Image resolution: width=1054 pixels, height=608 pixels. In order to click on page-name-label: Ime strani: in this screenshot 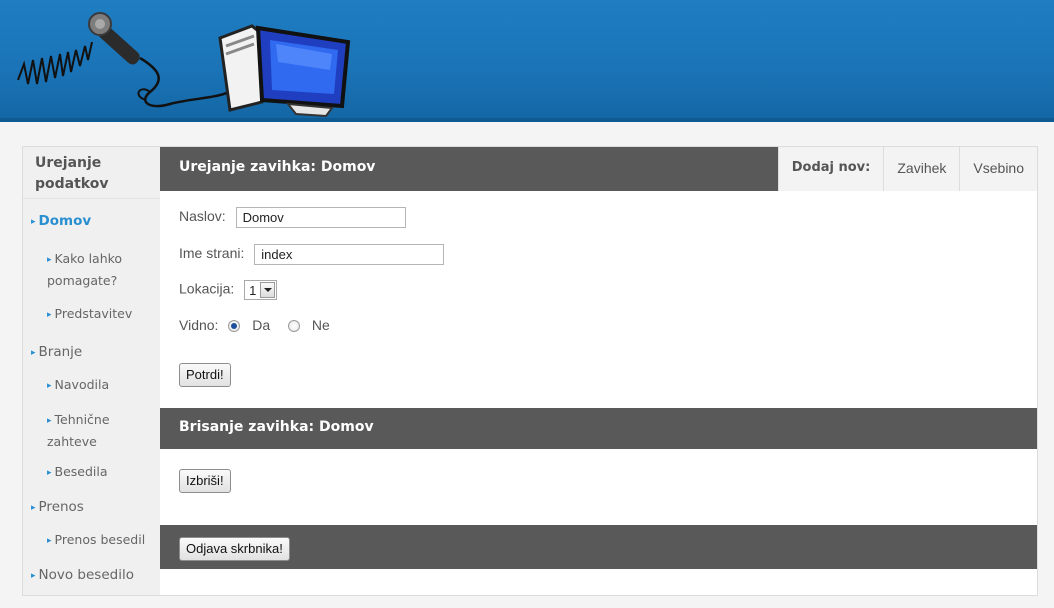, I will do `click(212, 253)`.